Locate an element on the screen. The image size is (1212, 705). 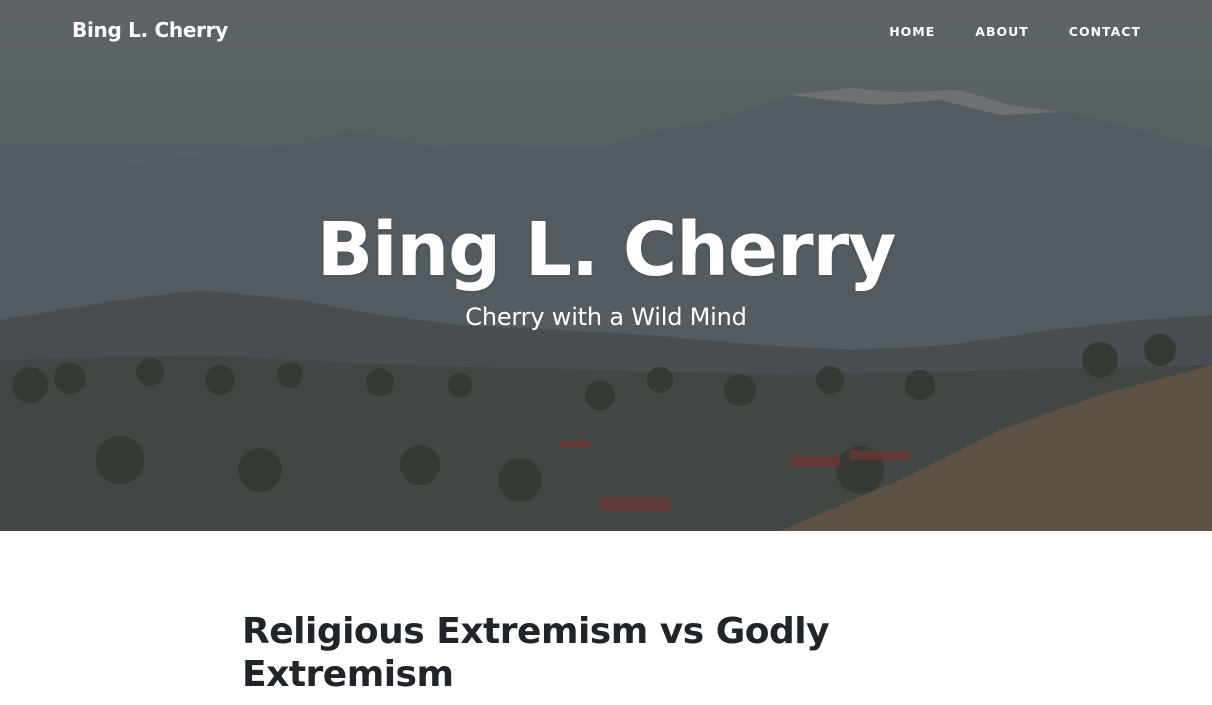
main-navbar: Bing L. Cherry HOME ABOUT CONTACT is located at coordinates (606, 32).